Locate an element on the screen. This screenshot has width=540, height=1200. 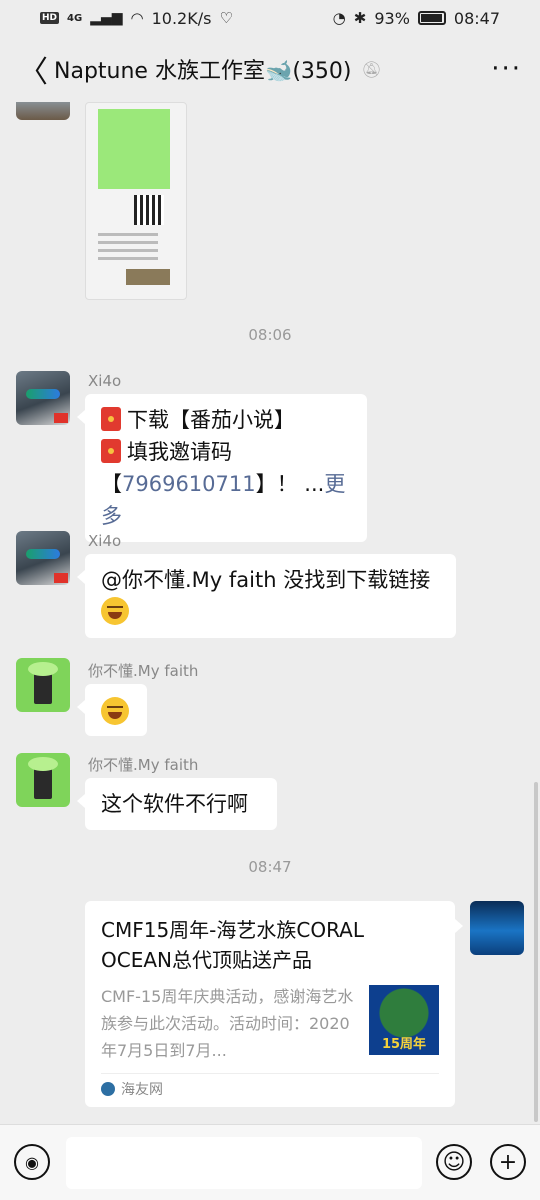
chat-header: 〈 Naptune 水族工作室🐋(350) 🔕︎ ··· is located at coordinates (270, 69).